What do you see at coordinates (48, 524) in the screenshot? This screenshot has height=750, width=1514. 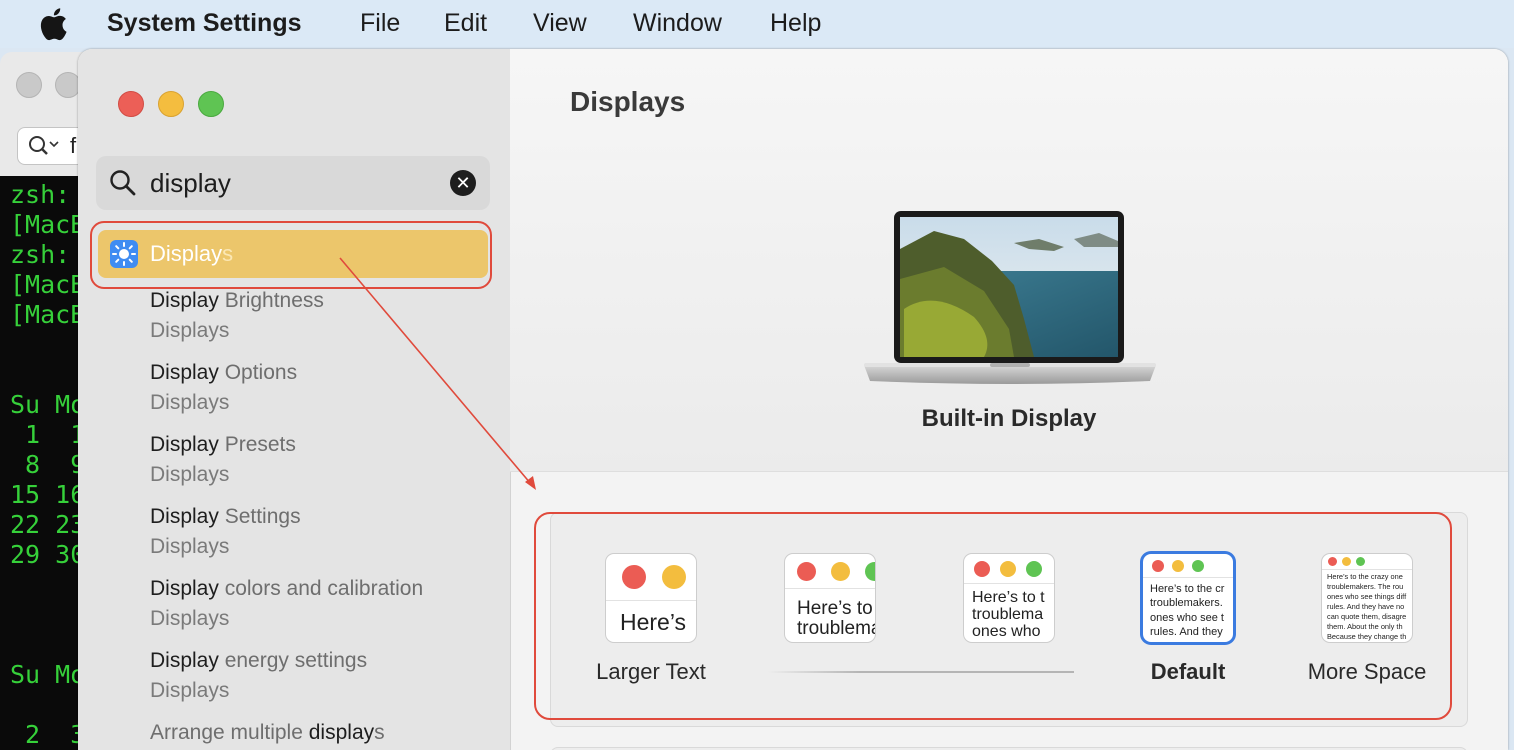 I see `terminal-line: 22 23` at bounding box center [48, 524].